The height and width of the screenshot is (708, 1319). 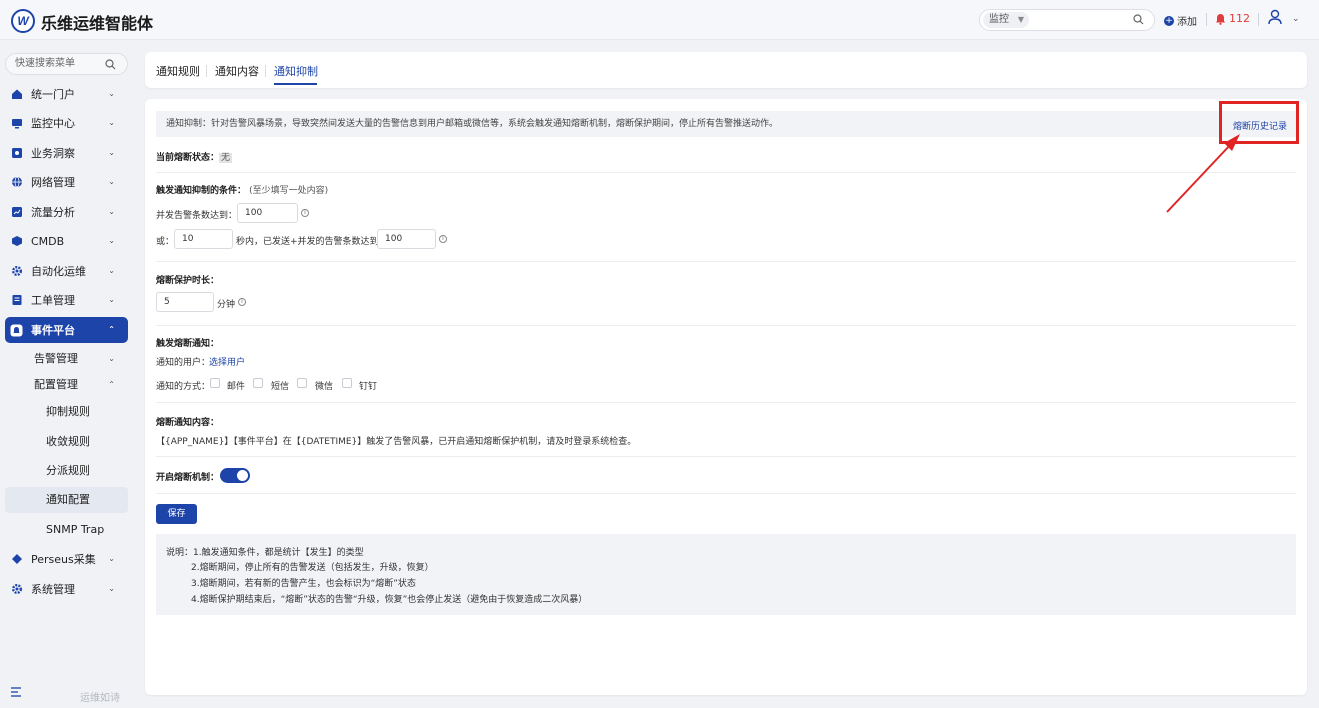 I want to click on protect-duration-unit: 分钟, so click(x=226, y=305).